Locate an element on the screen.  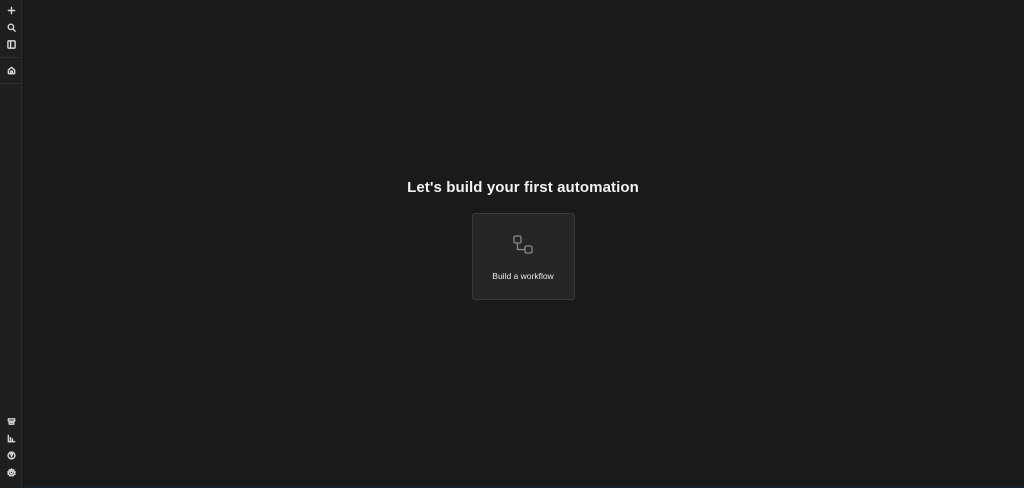
sidebar-toggle-icon is located at coordinates (11, 45).